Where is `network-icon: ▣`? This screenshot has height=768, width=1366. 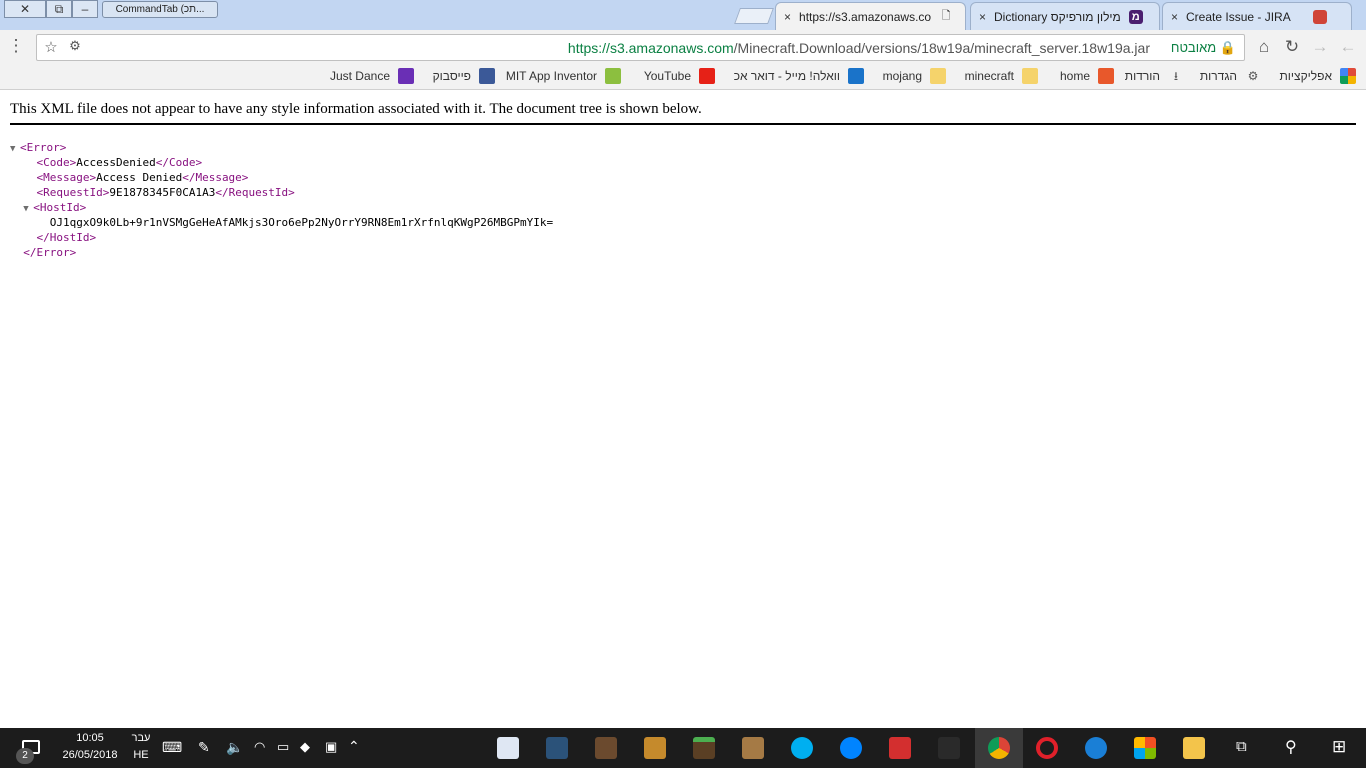 network-icon: ▣ is located at coordinates (331, 747).